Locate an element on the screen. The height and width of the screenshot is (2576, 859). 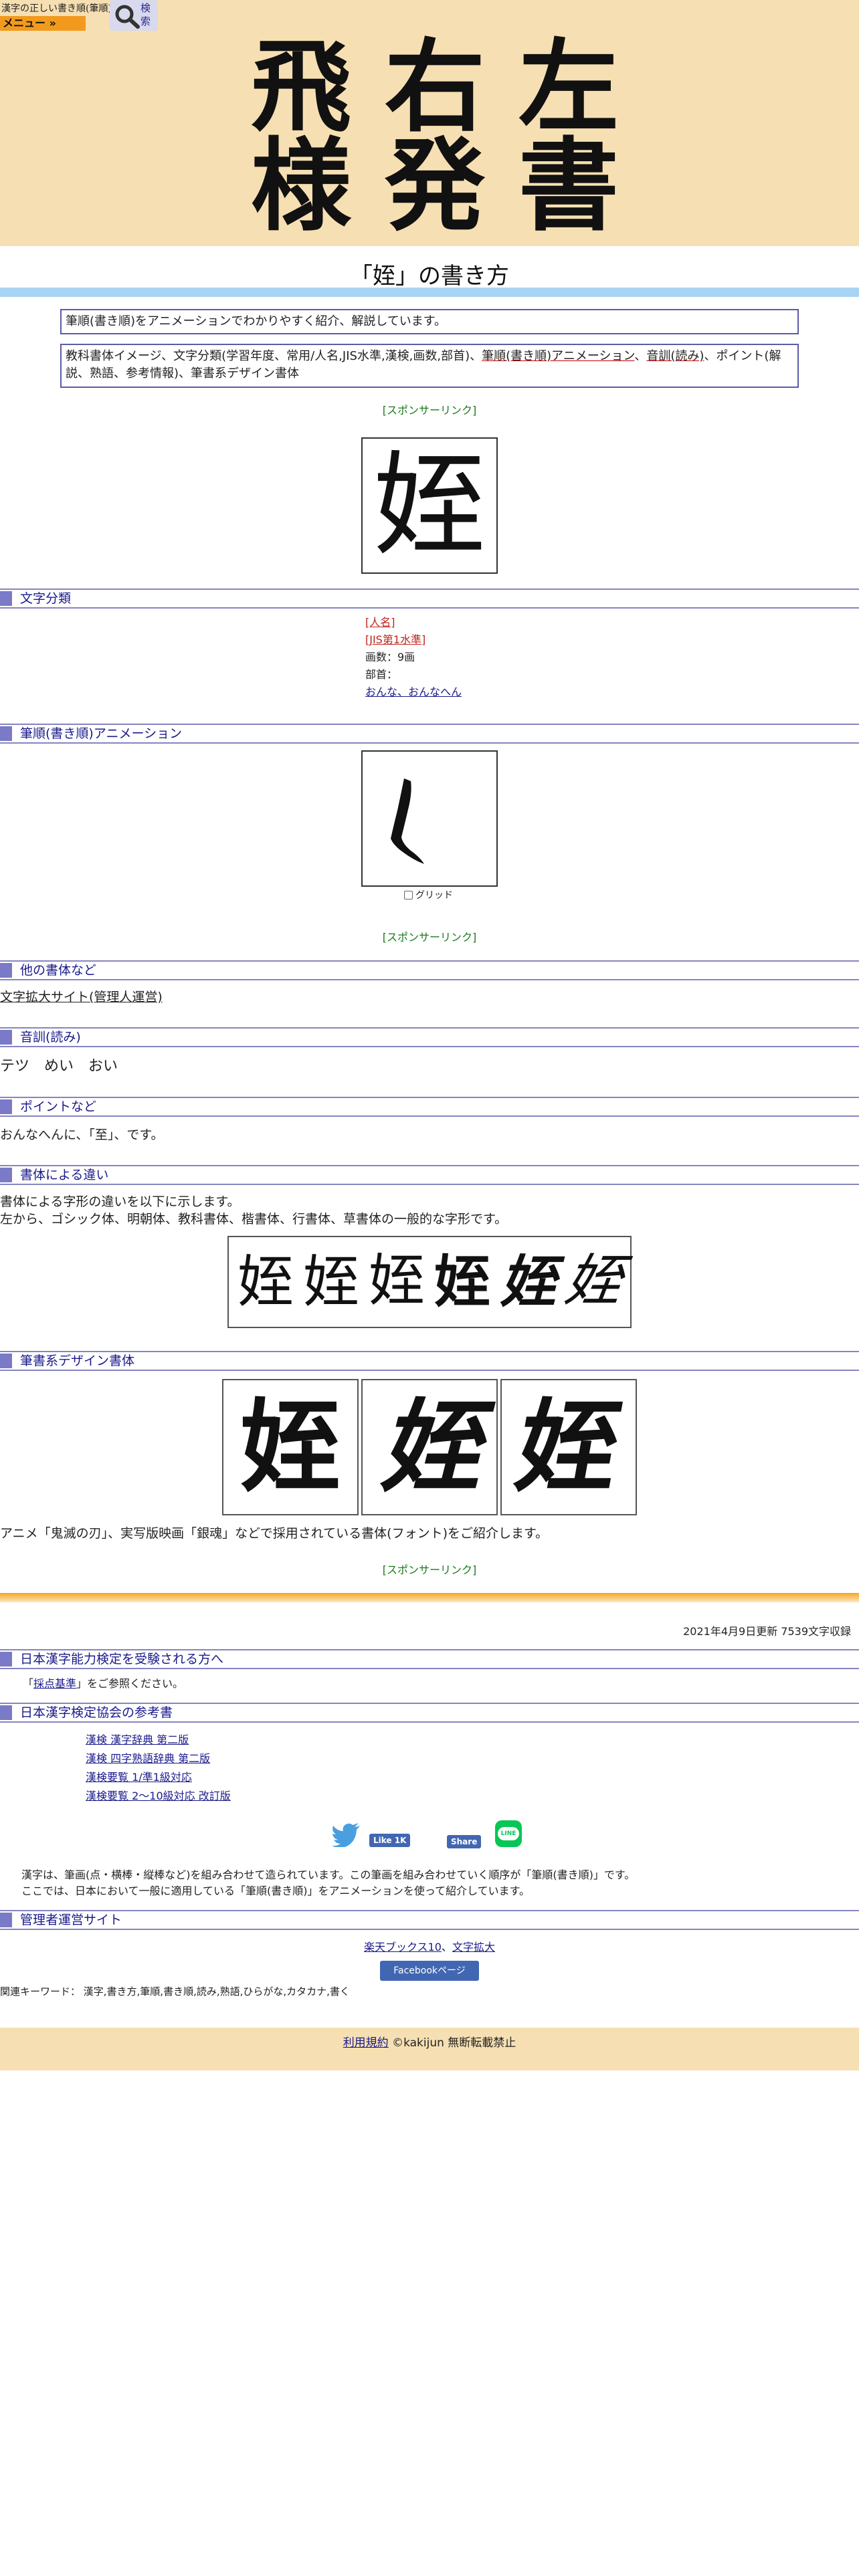
logo-text: 漢字の正しい書き順(筆順) is located at coordinates (56, 8).